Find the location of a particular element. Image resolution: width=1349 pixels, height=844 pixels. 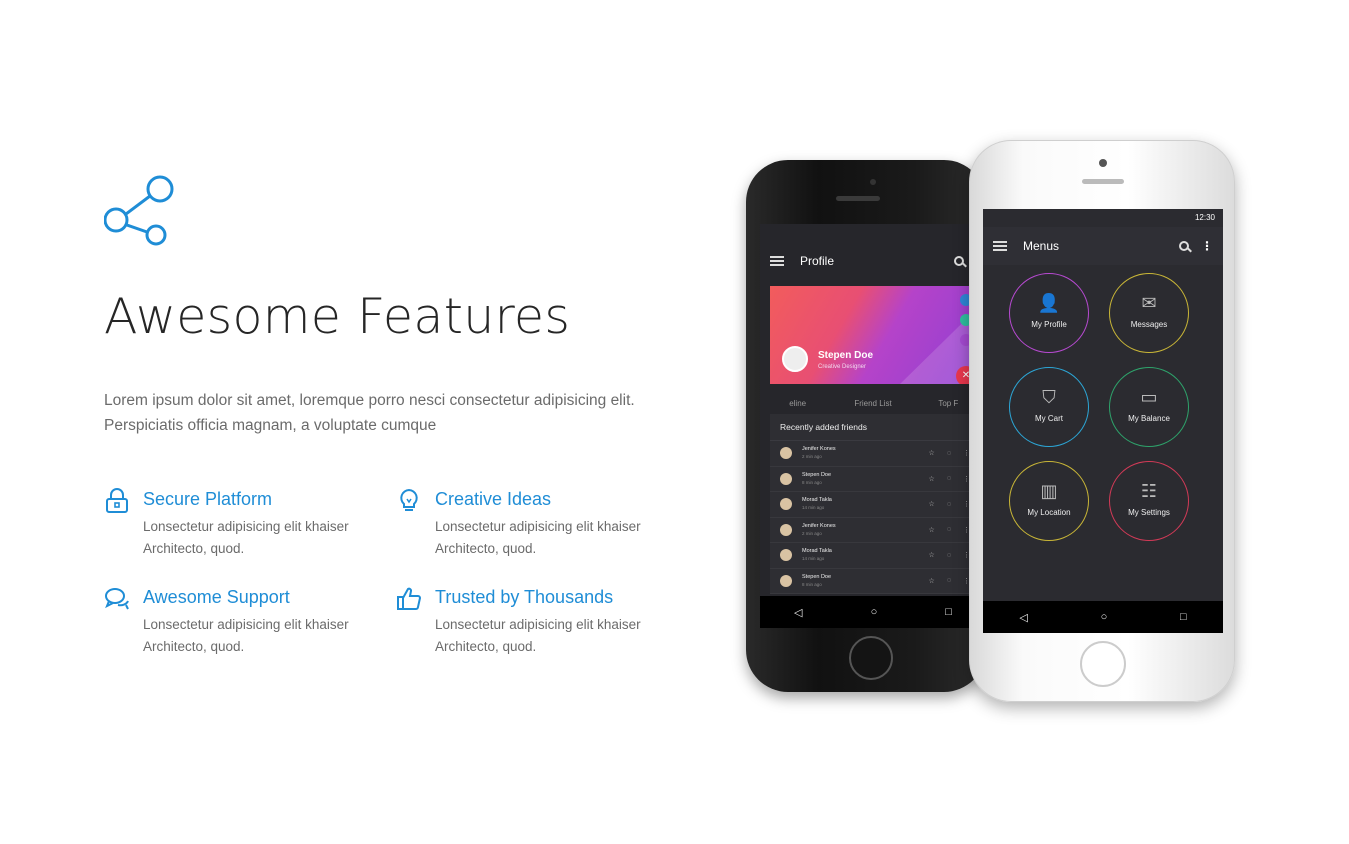

menu-item-label: My Location is located at coordinates (1049, 512).